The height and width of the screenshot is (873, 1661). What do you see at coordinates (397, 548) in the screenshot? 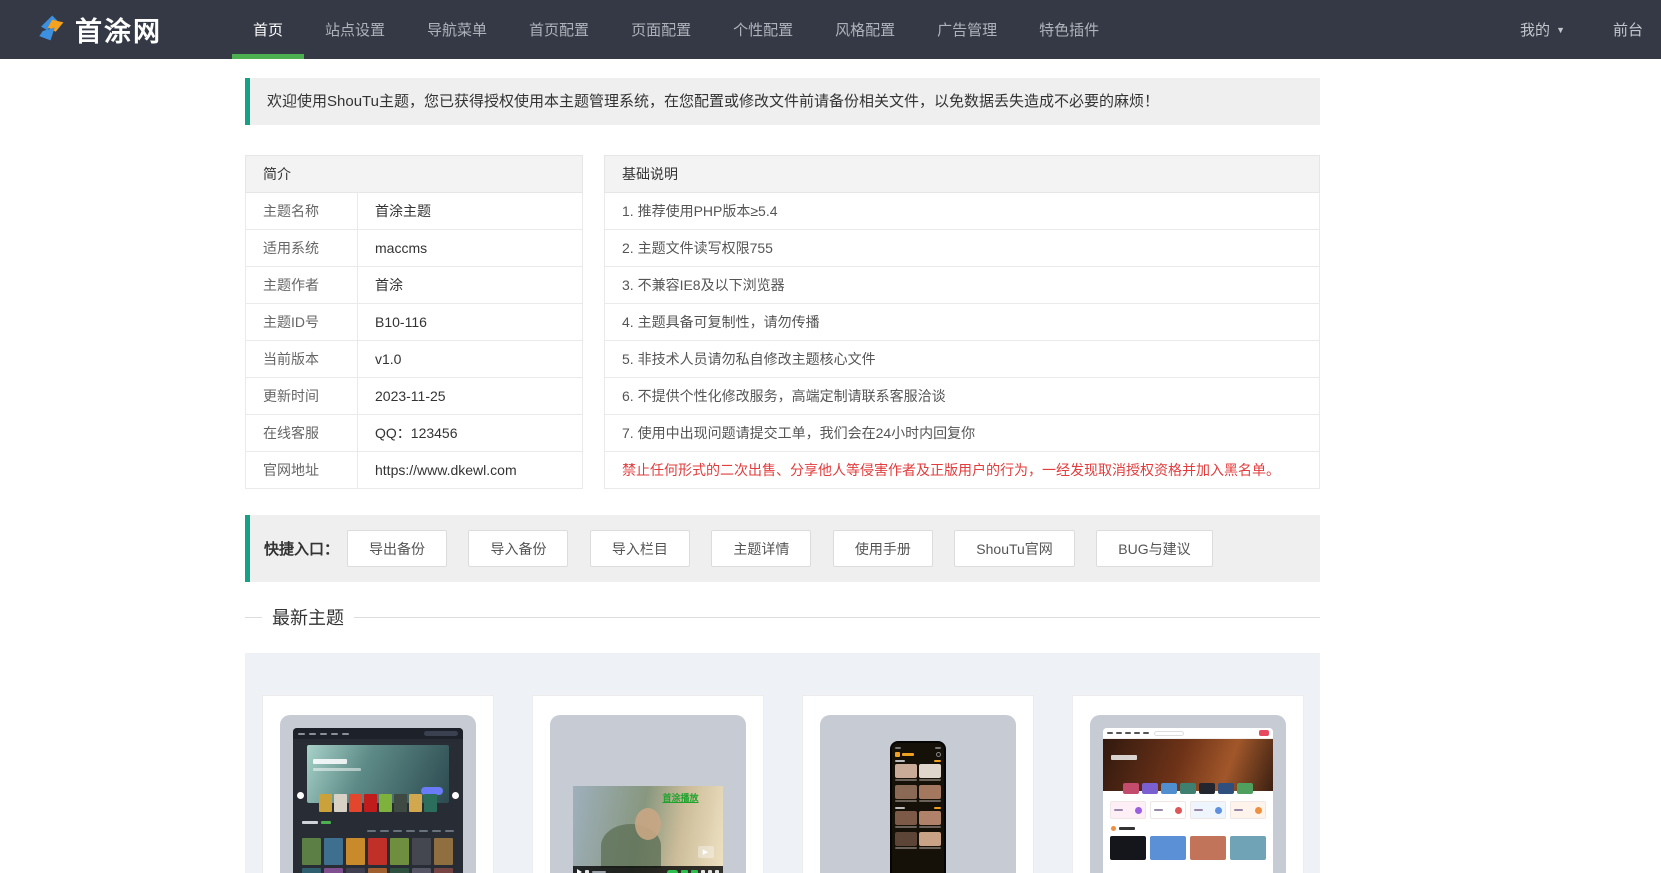
I see `quick-entry-button: 导出备份` at bounding box center [397, 548].